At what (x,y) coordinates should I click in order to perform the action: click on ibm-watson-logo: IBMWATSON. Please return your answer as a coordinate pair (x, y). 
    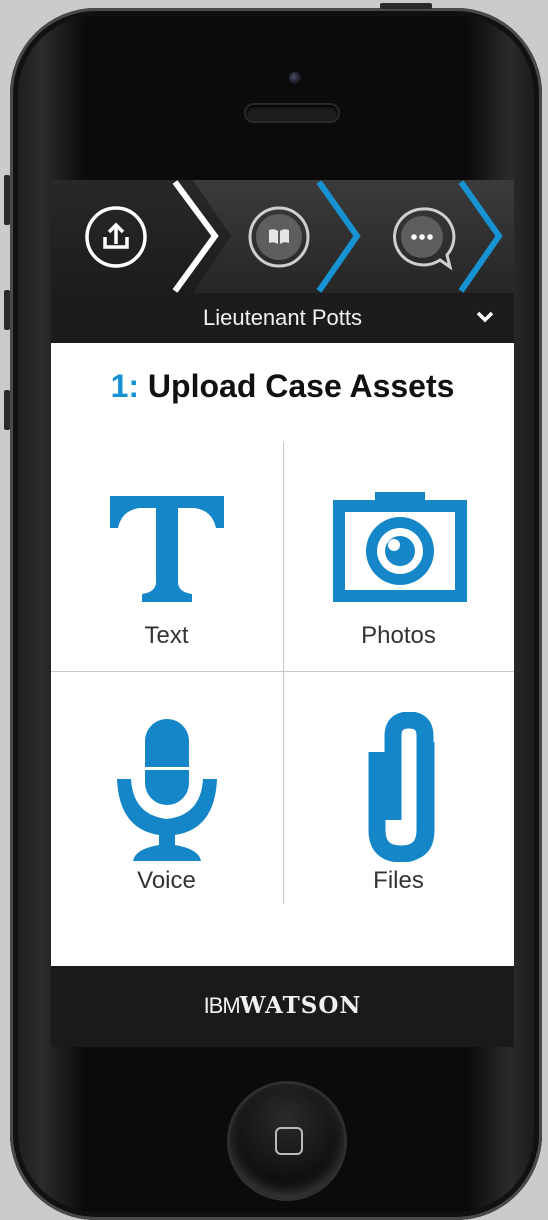
    Looking at the image, I should click on (282, 1005).